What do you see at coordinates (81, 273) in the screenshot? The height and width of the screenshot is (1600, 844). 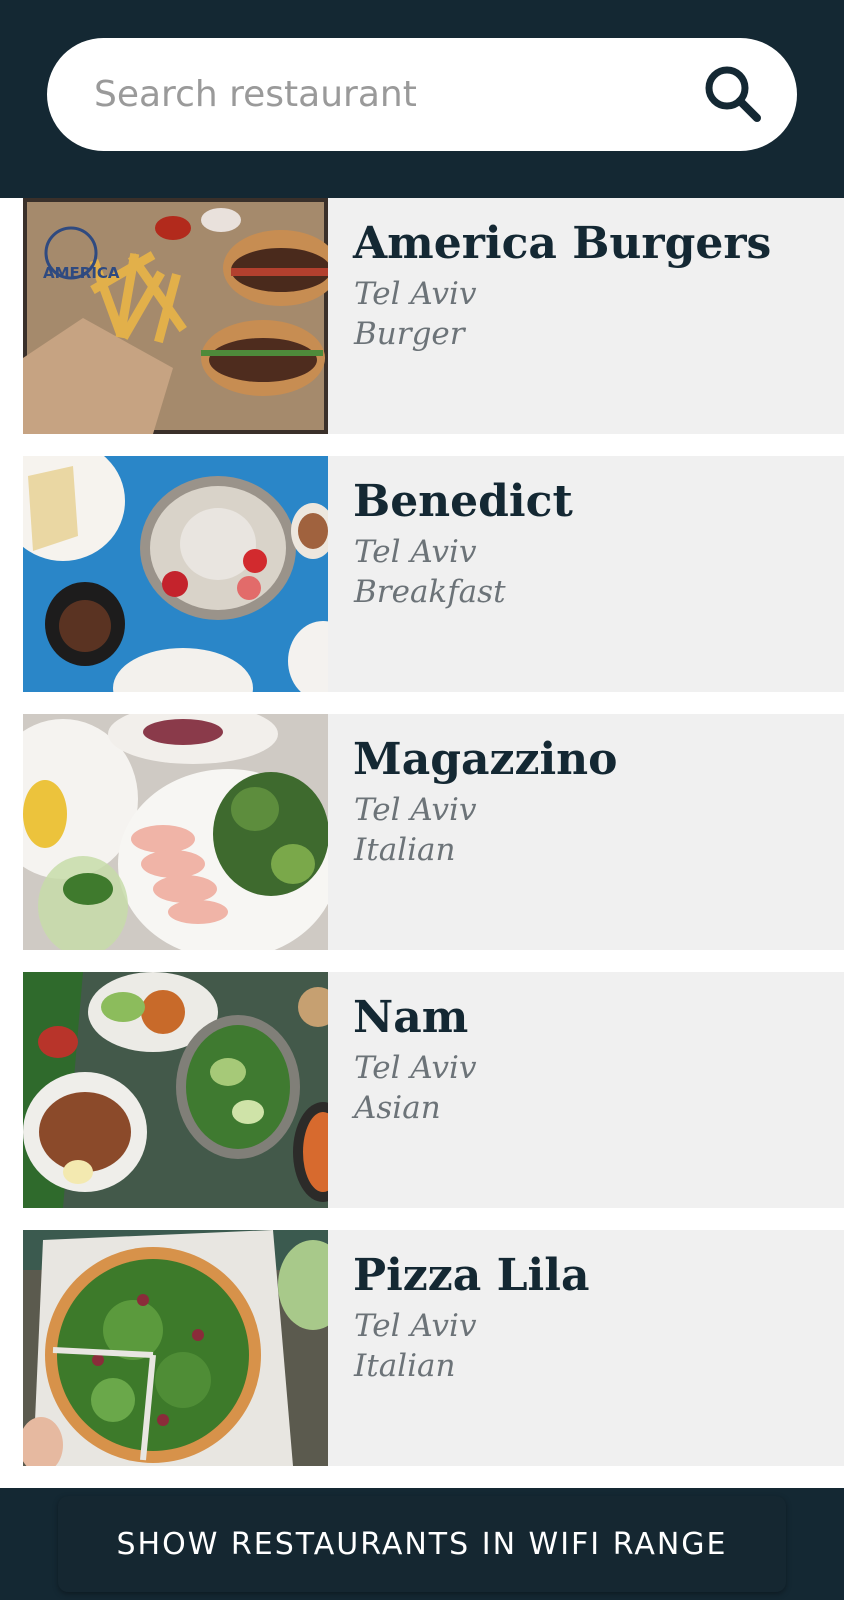 I see `svg-text: AMERICA` at bounding box center [81, 273].